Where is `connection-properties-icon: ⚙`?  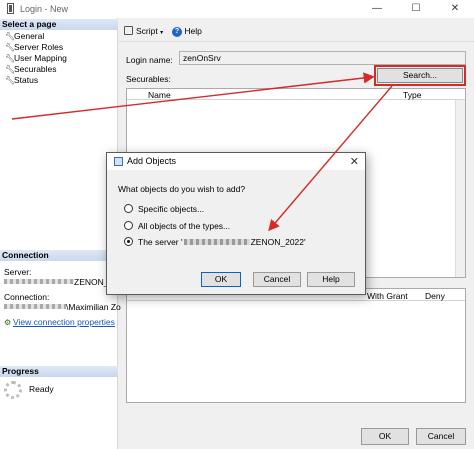
connection-properties-icon: ⚙ is located at coordinates (8, 322).